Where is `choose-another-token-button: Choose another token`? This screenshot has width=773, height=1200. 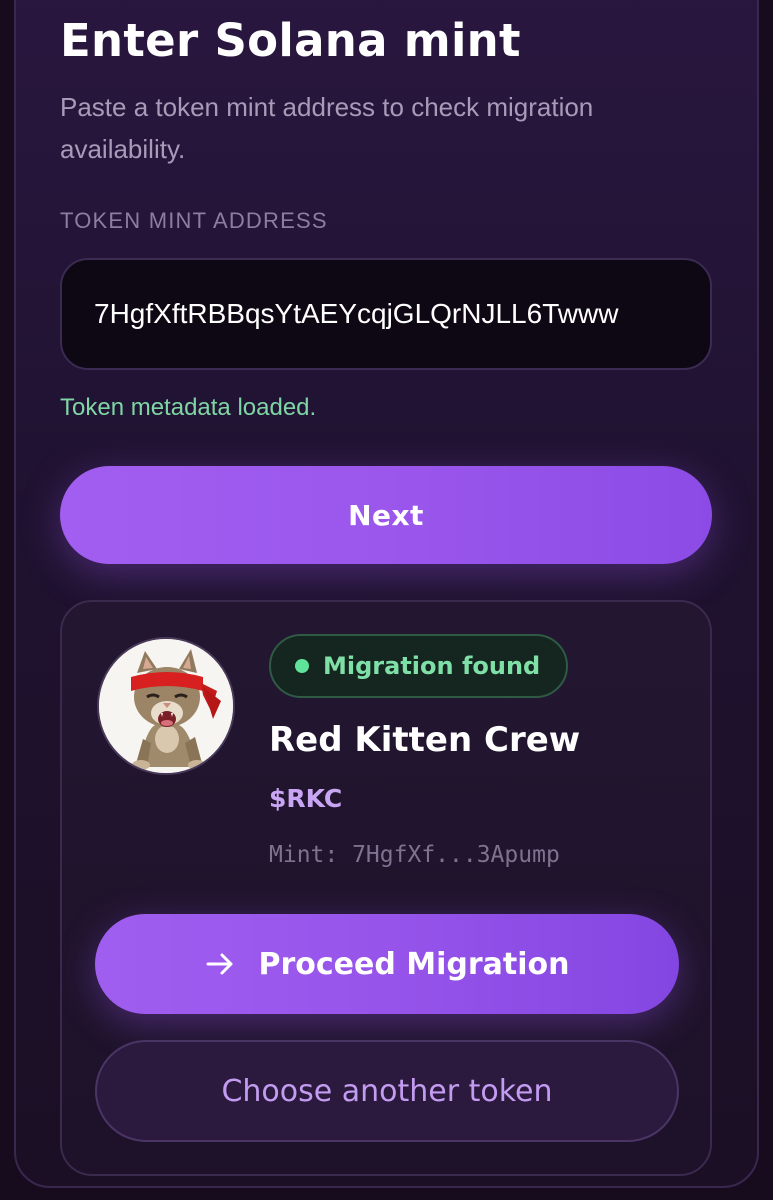 choose-another-token-button: Choose another token is located at coordinates (387, 1091).